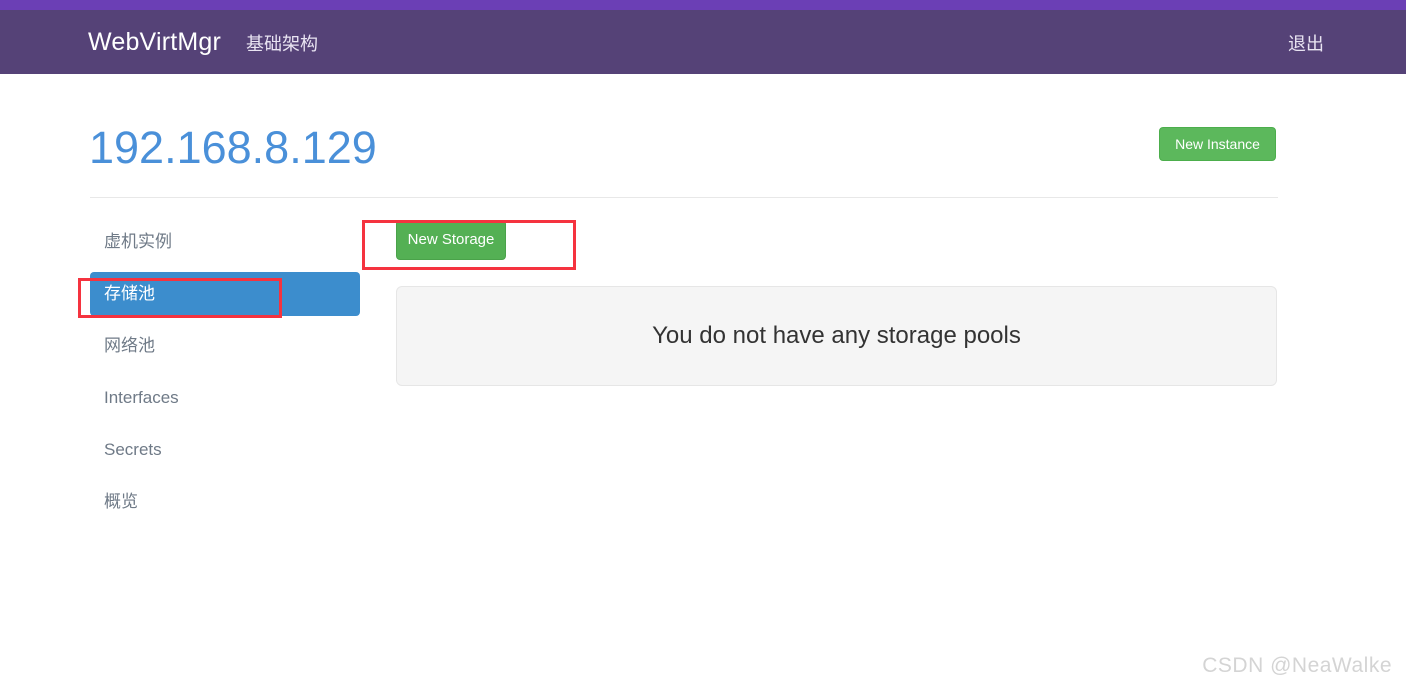 This screenshot has width=1406, height=688. Describe the element at coordinates (282, 44) in the screenshot. I see `nav-item-infrastructure: 基础架构` at that location.